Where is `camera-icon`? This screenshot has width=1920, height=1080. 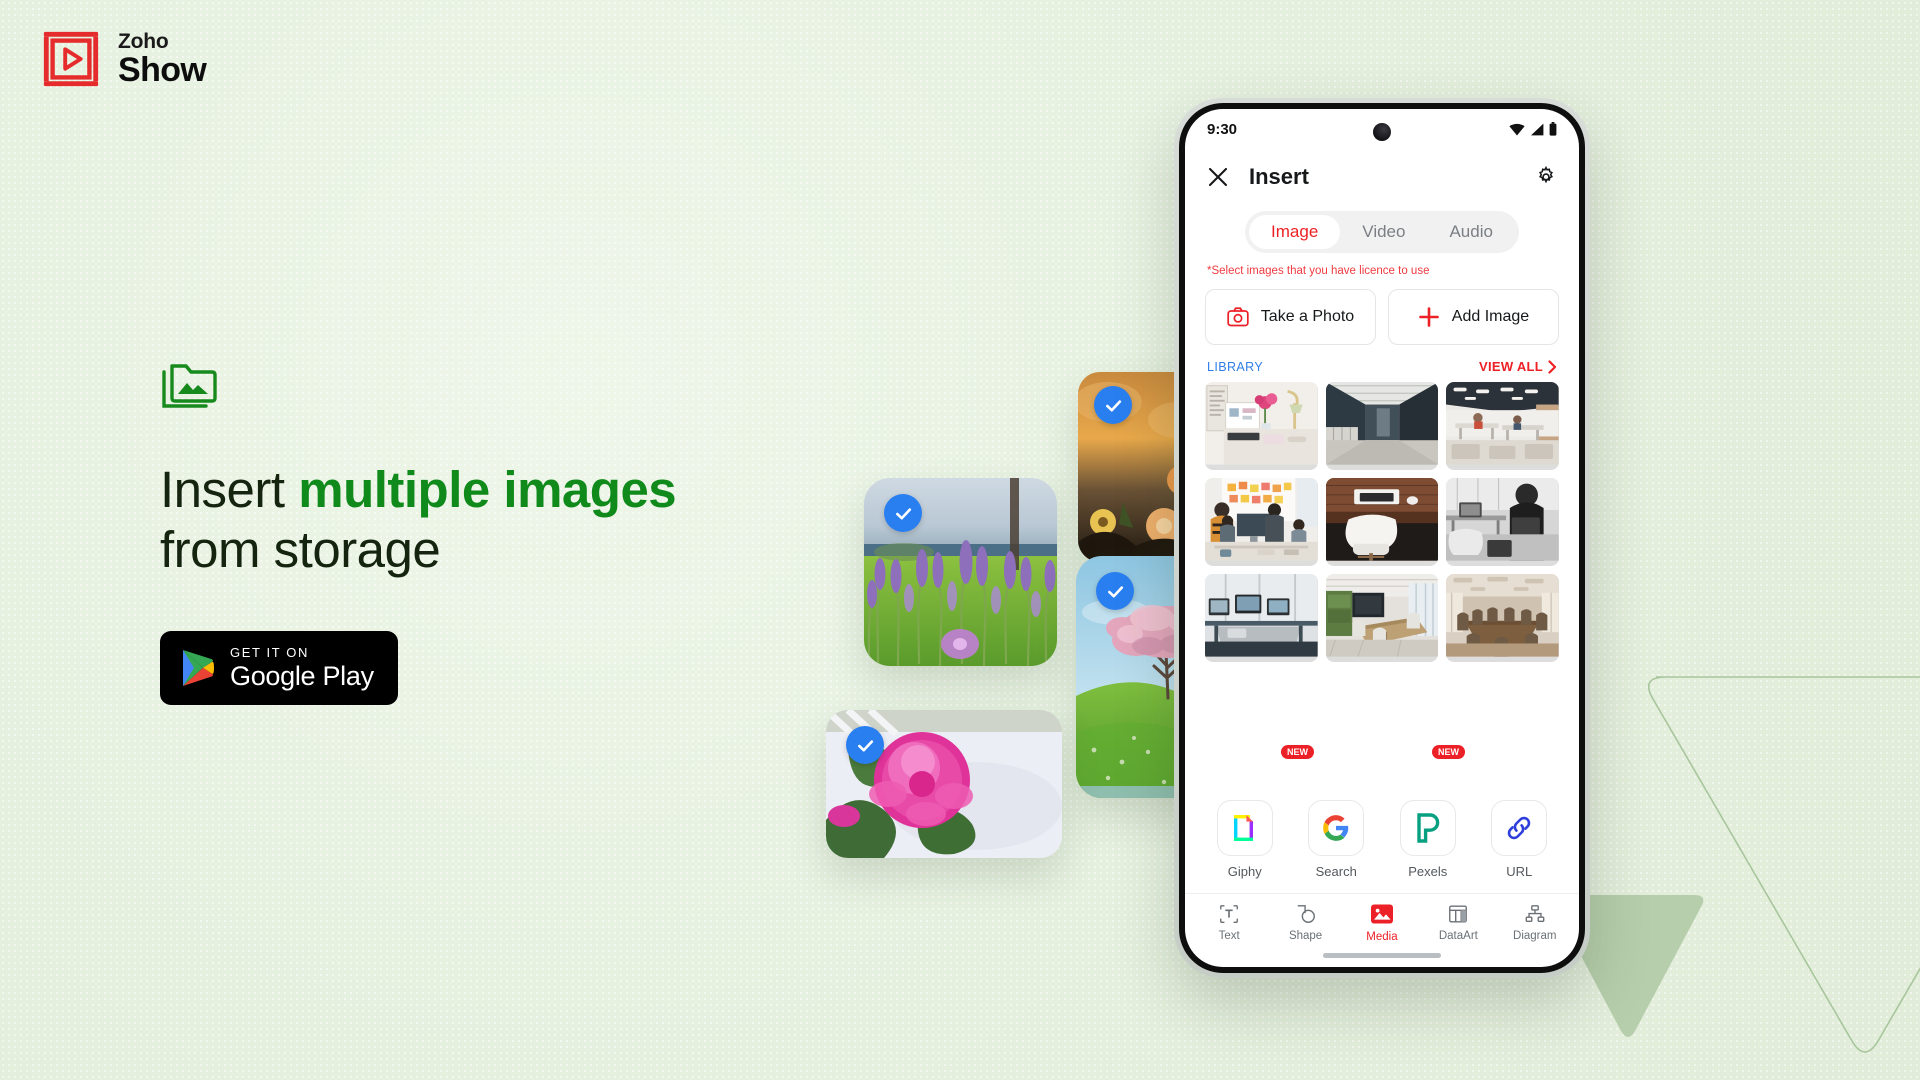 camera-icon is located at coordinates (1238, 317).